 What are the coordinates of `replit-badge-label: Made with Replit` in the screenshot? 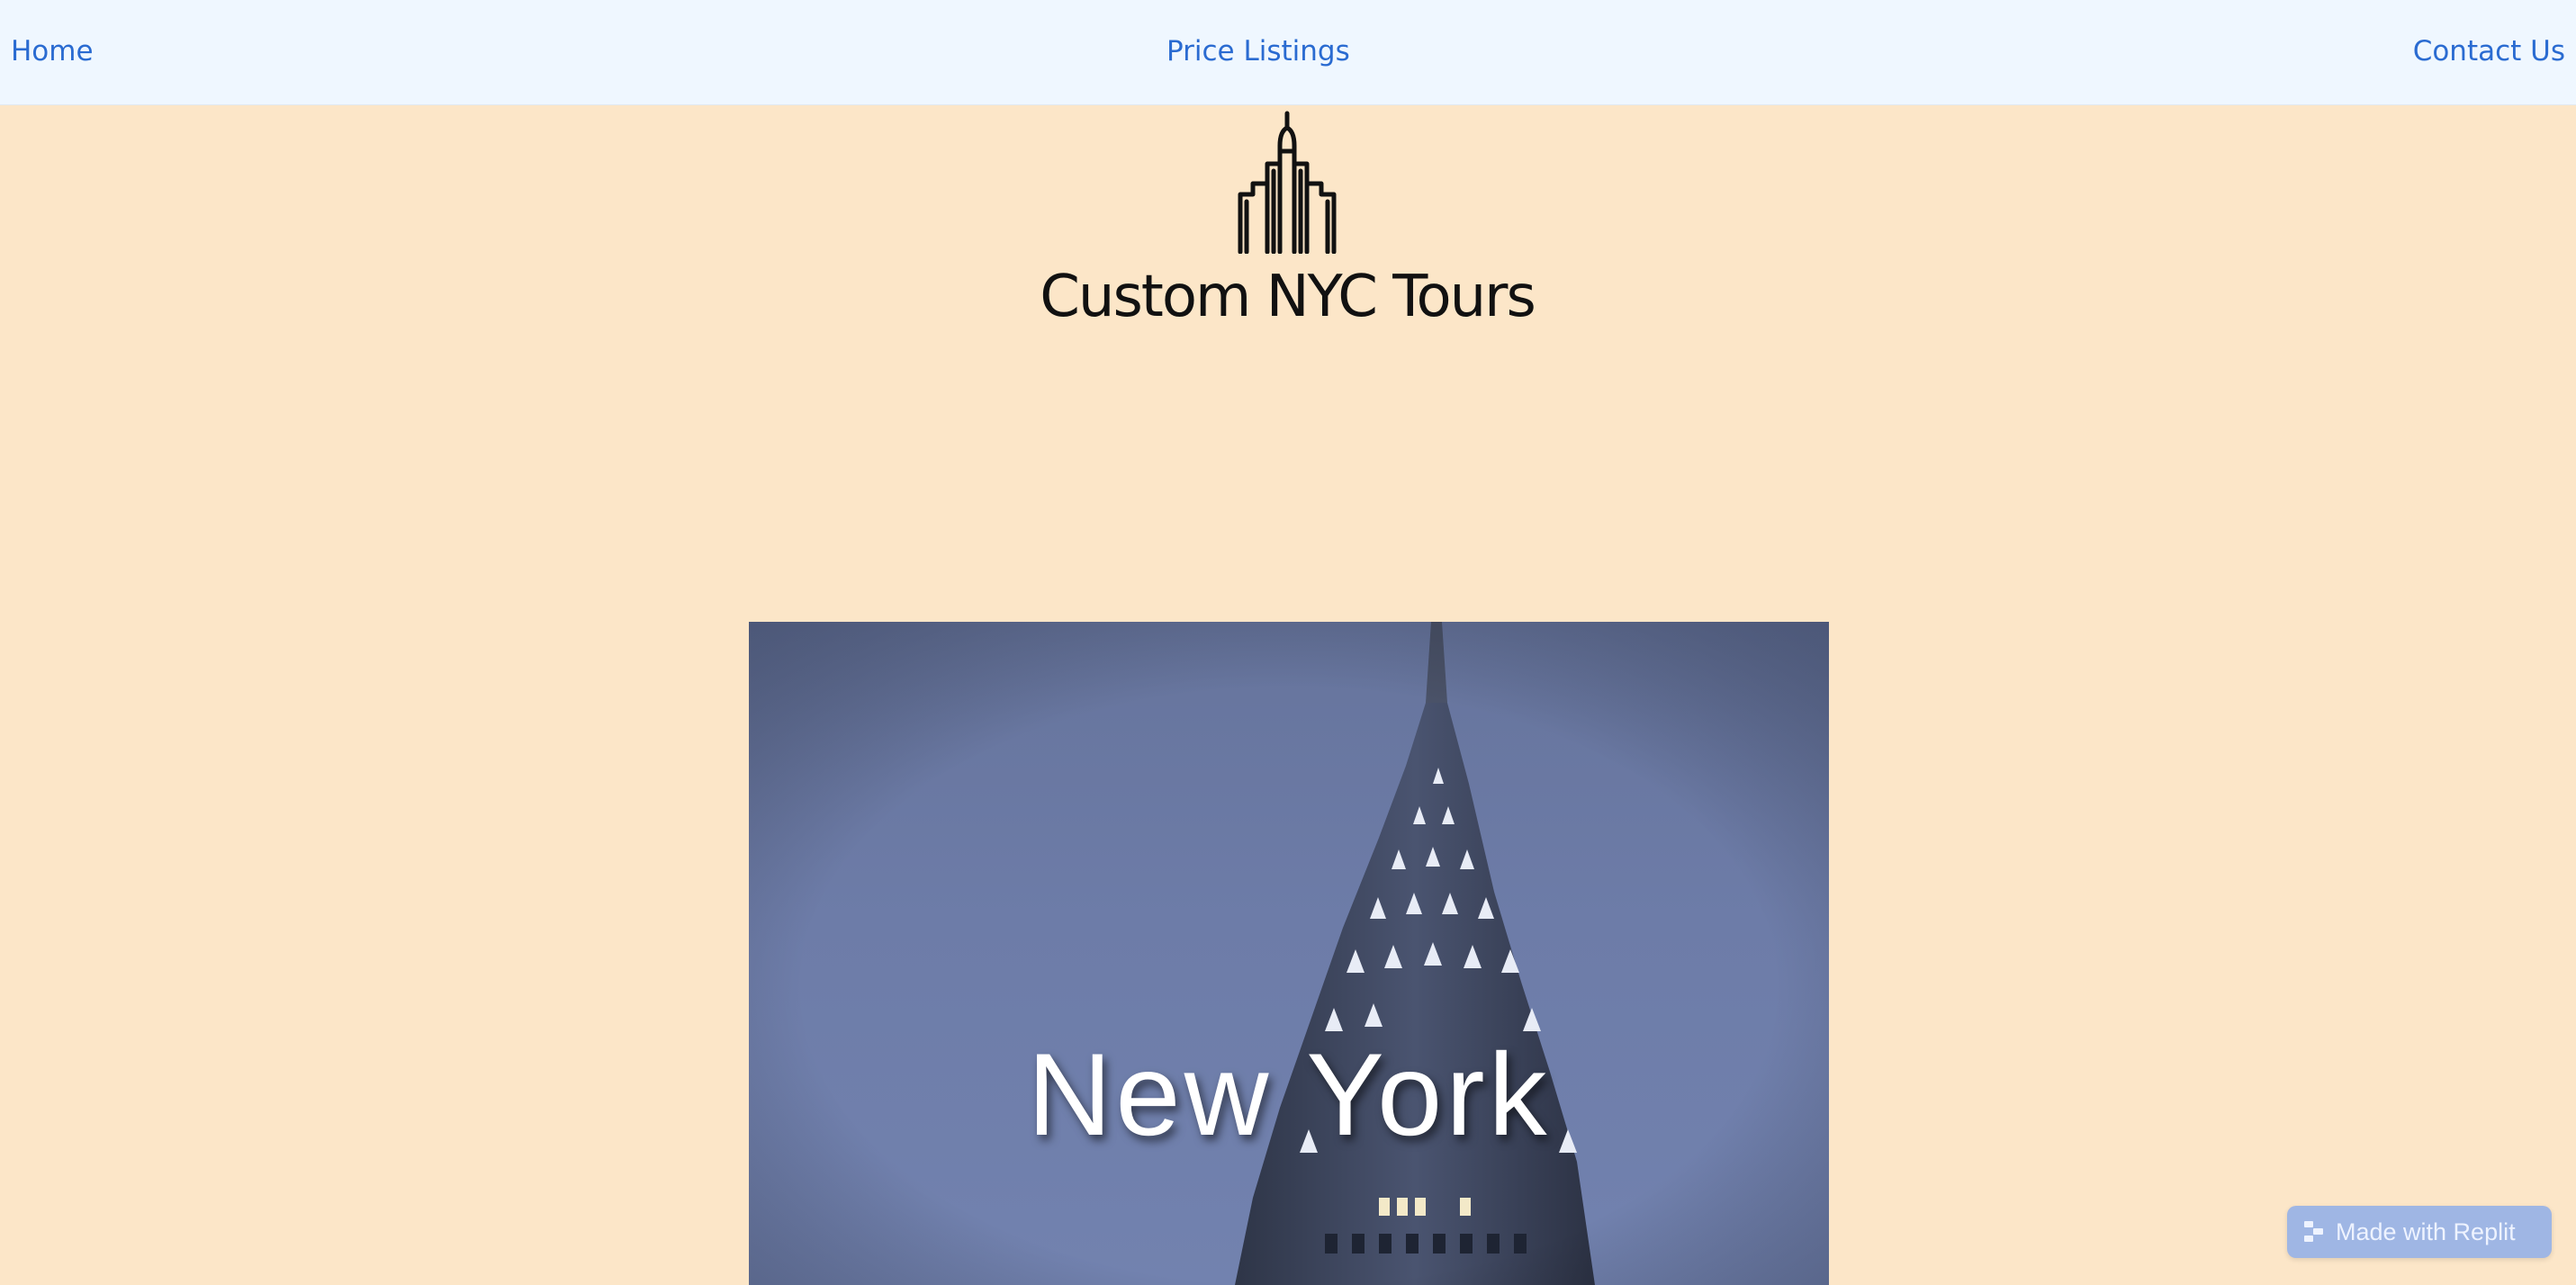 It's located at (2426, 1232).